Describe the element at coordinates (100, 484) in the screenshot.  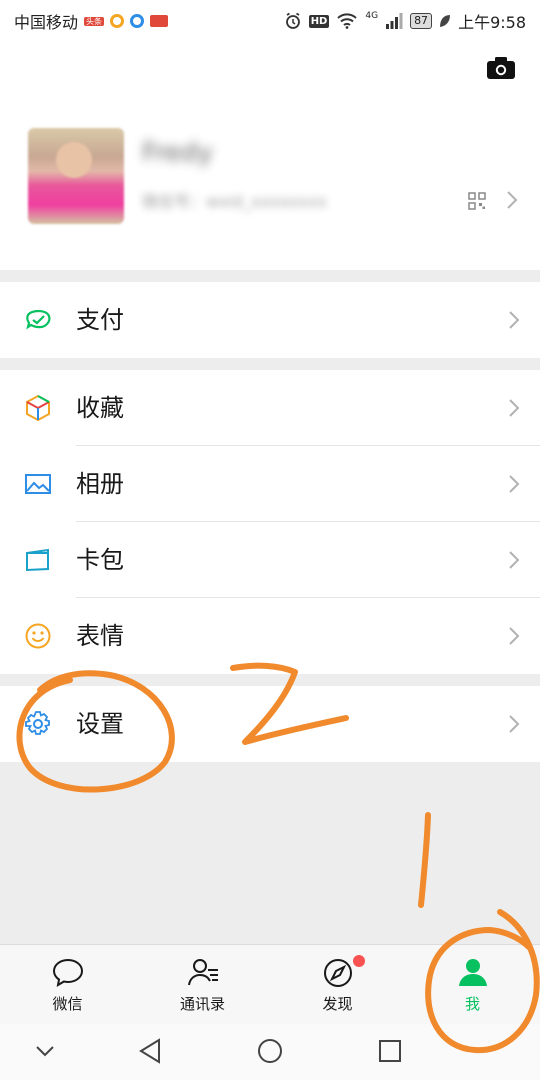
I see `menu-label-album: 相册` at that location.